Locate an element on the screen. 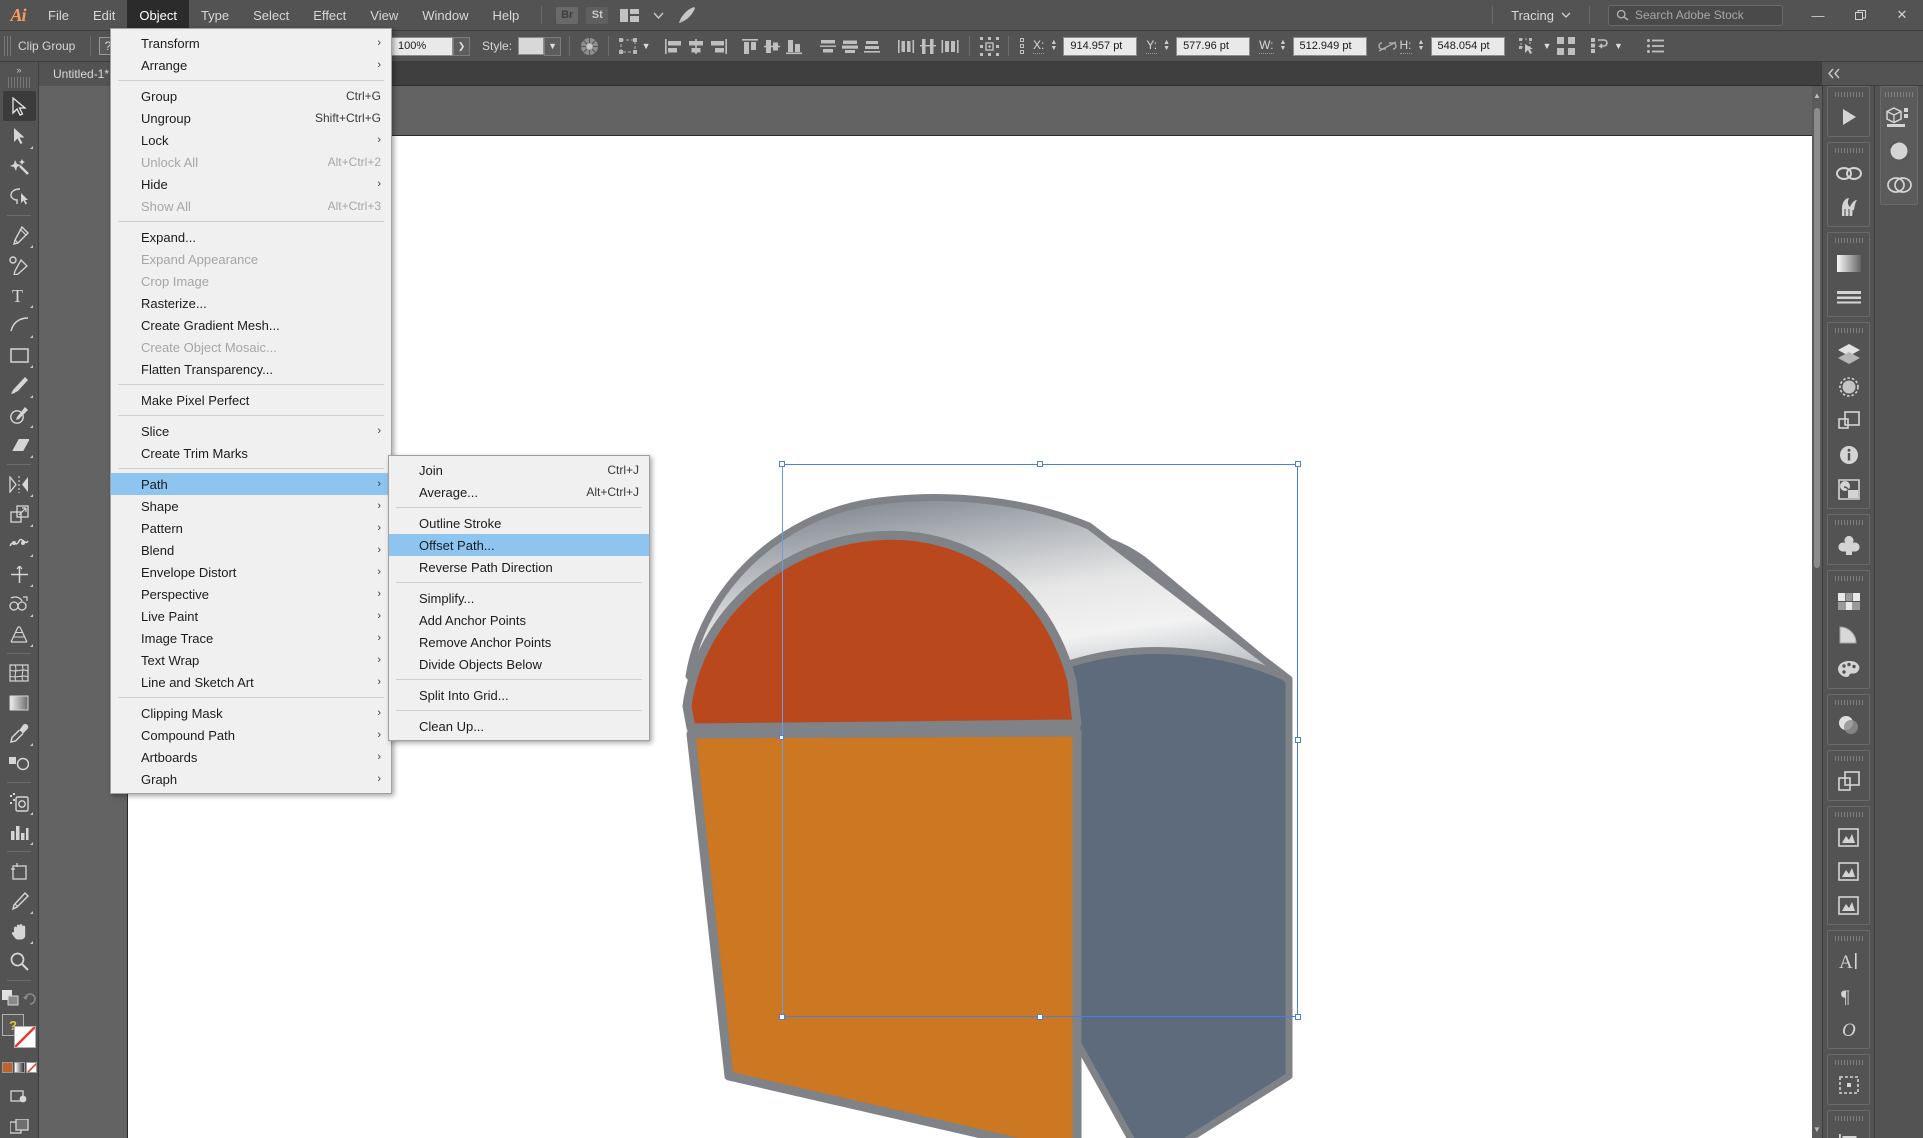 The image size is (1923, 1138). menubar-item-help: Help is located at coordinates (505, 15).